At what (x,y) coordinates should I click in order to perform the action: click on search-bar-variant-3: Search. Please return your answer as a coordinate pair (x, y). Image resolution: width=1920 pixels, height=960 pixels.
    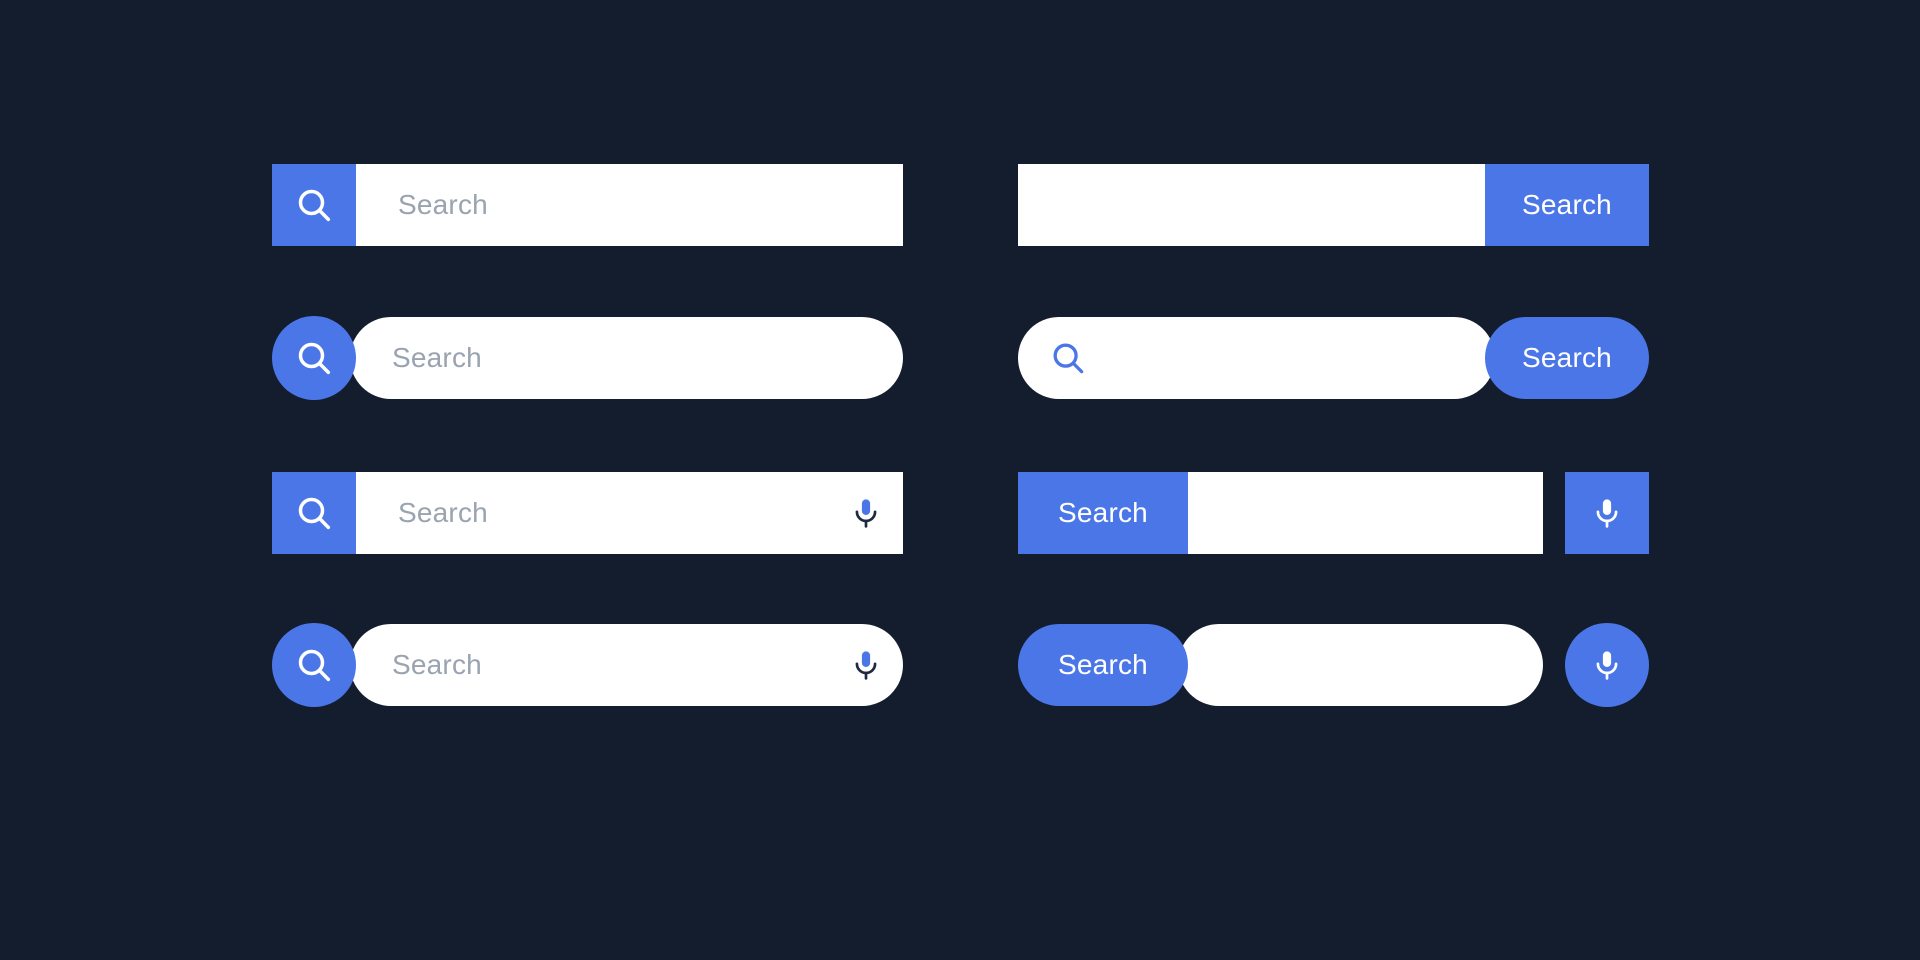
    Looking at the image, I should click on (587, 358).